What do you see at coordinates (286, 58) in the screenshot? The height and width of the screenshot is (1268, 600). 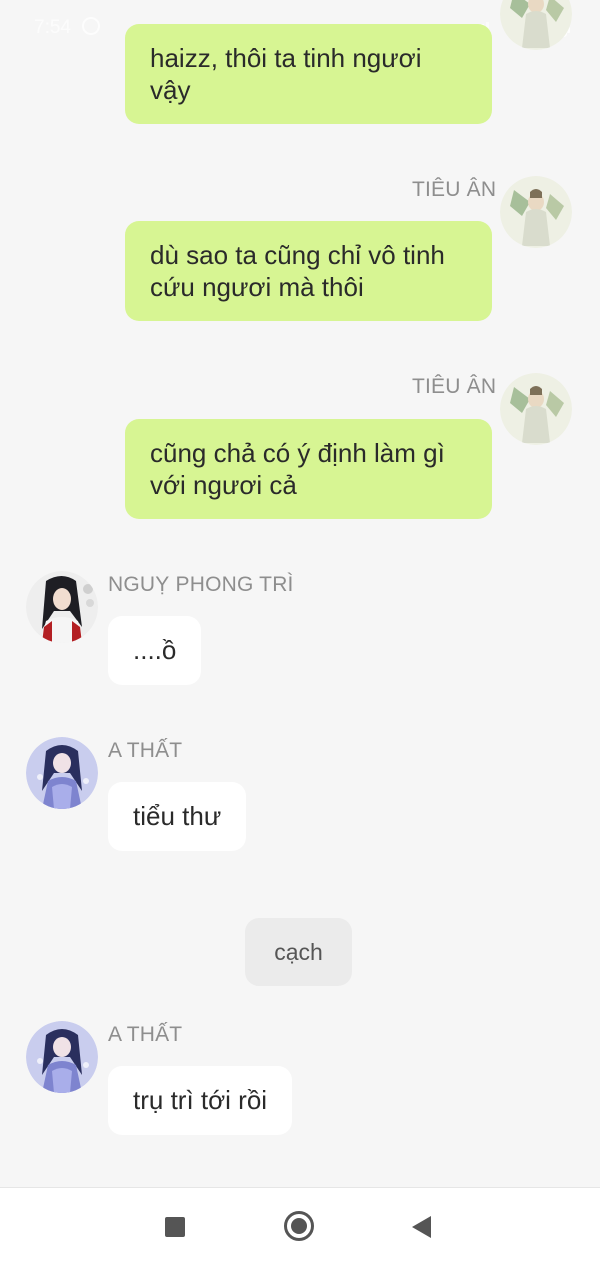 I see `message-text-line: haizz, thôi ta tinh ngươi` at bounding box center [286, 58].